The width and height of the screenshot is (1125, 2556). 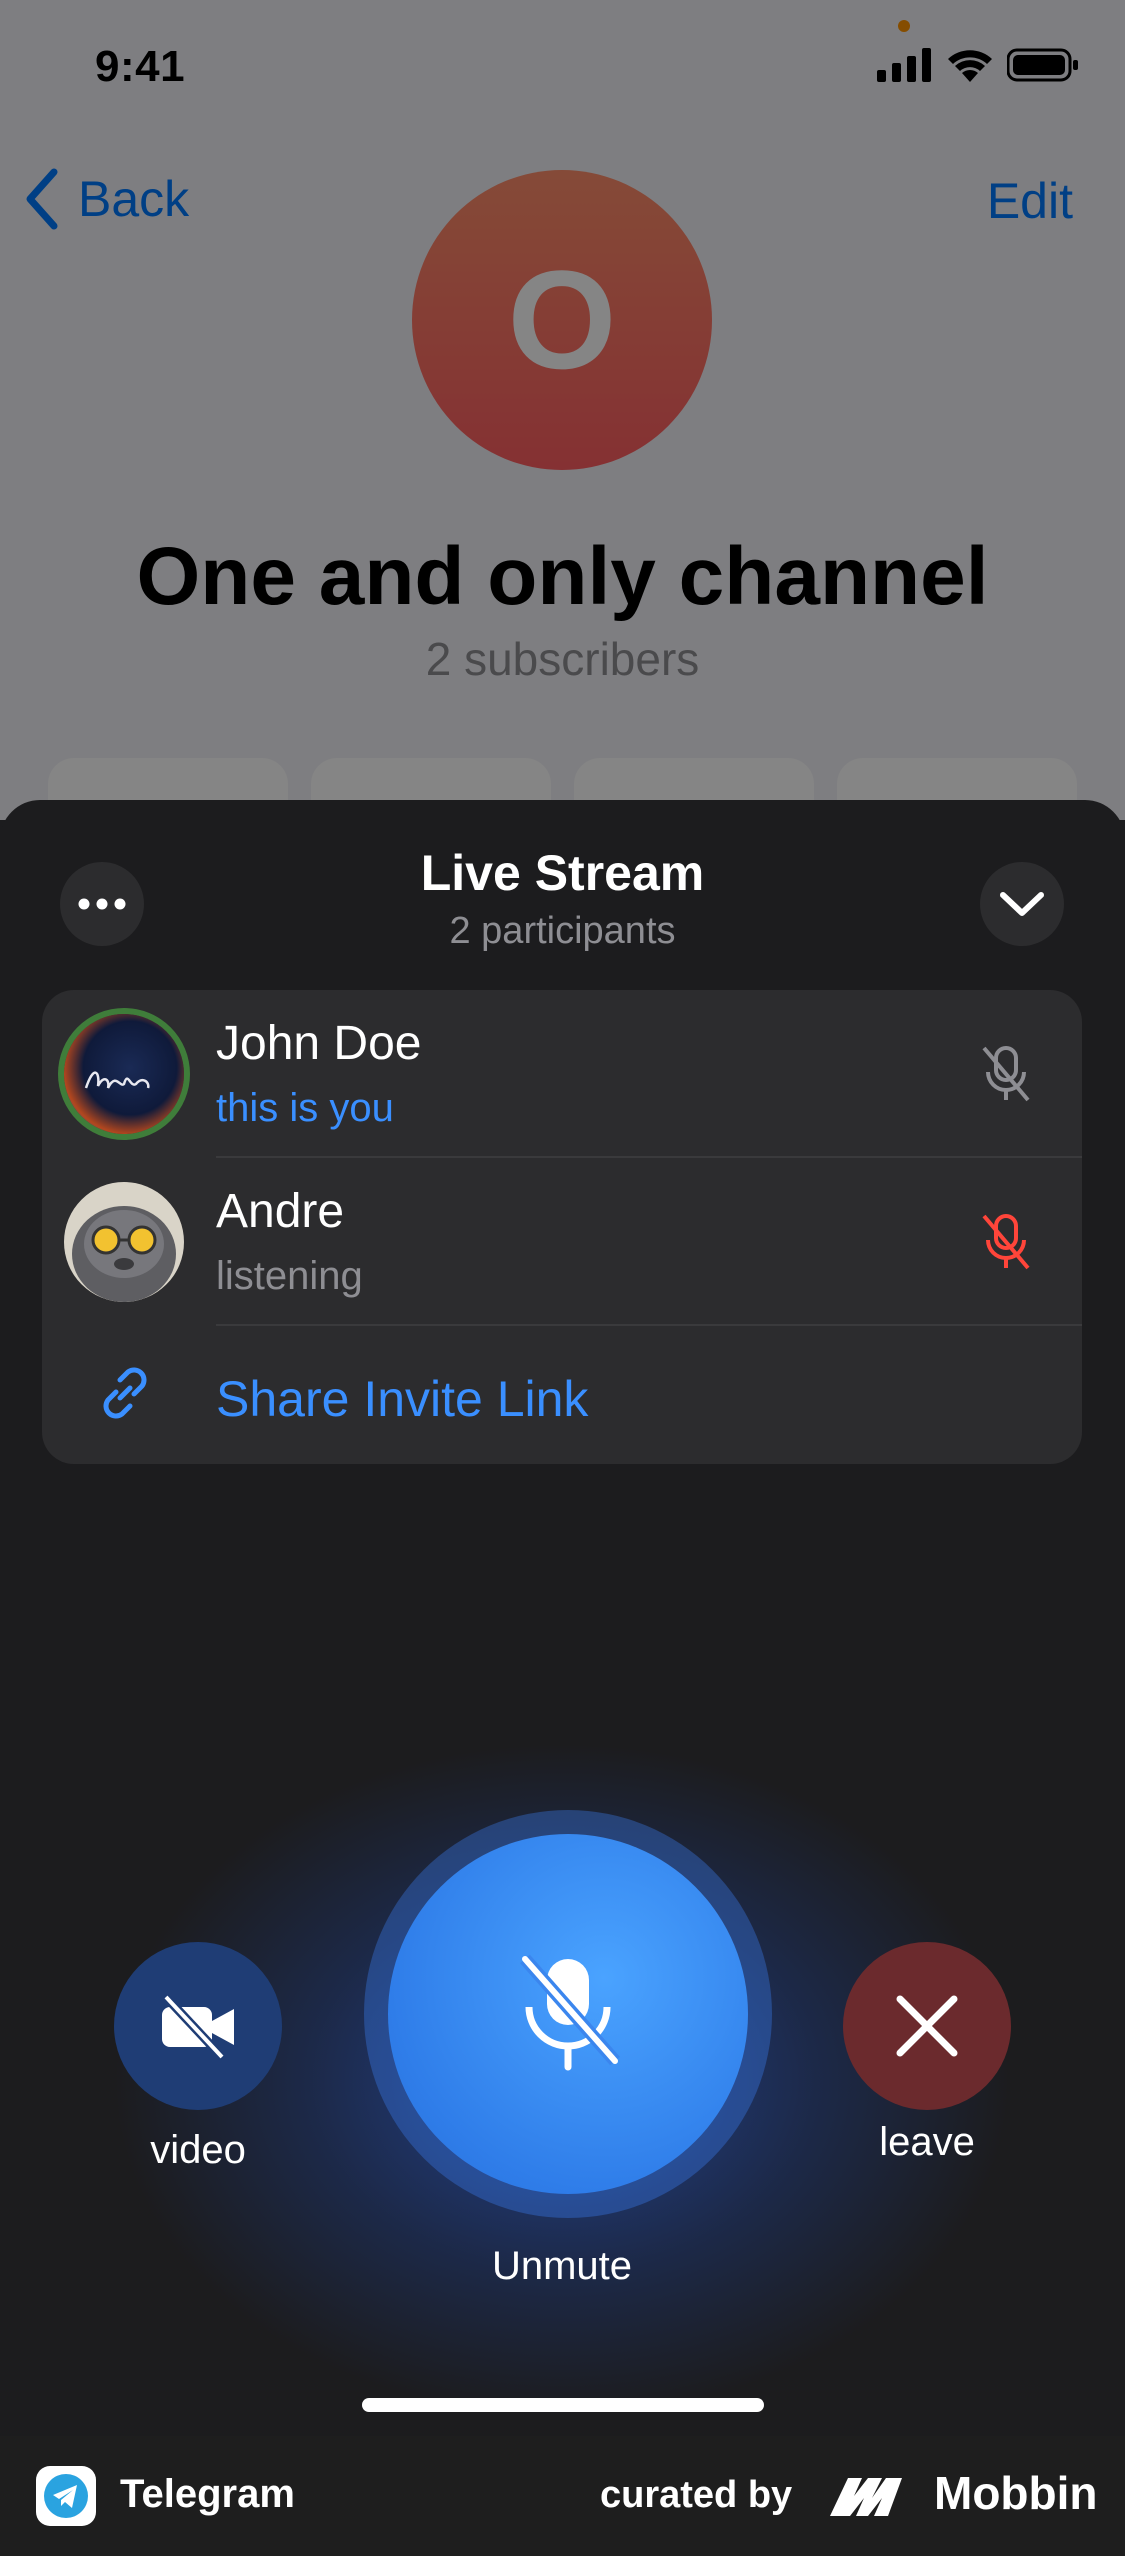 I want to click on sheet-title: Live Stream, so click(x=562, y=873).